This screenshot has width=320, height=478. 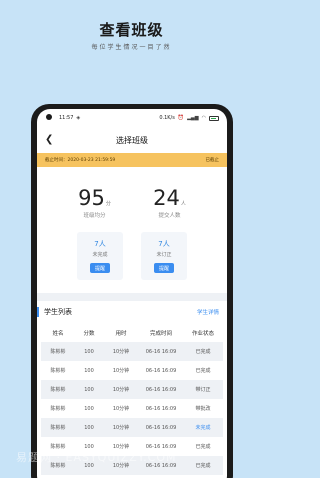 I want to click on deadline-notice: 截止时间：2020-03-23 21:59:59 已截止, so click(x=132, y=160).